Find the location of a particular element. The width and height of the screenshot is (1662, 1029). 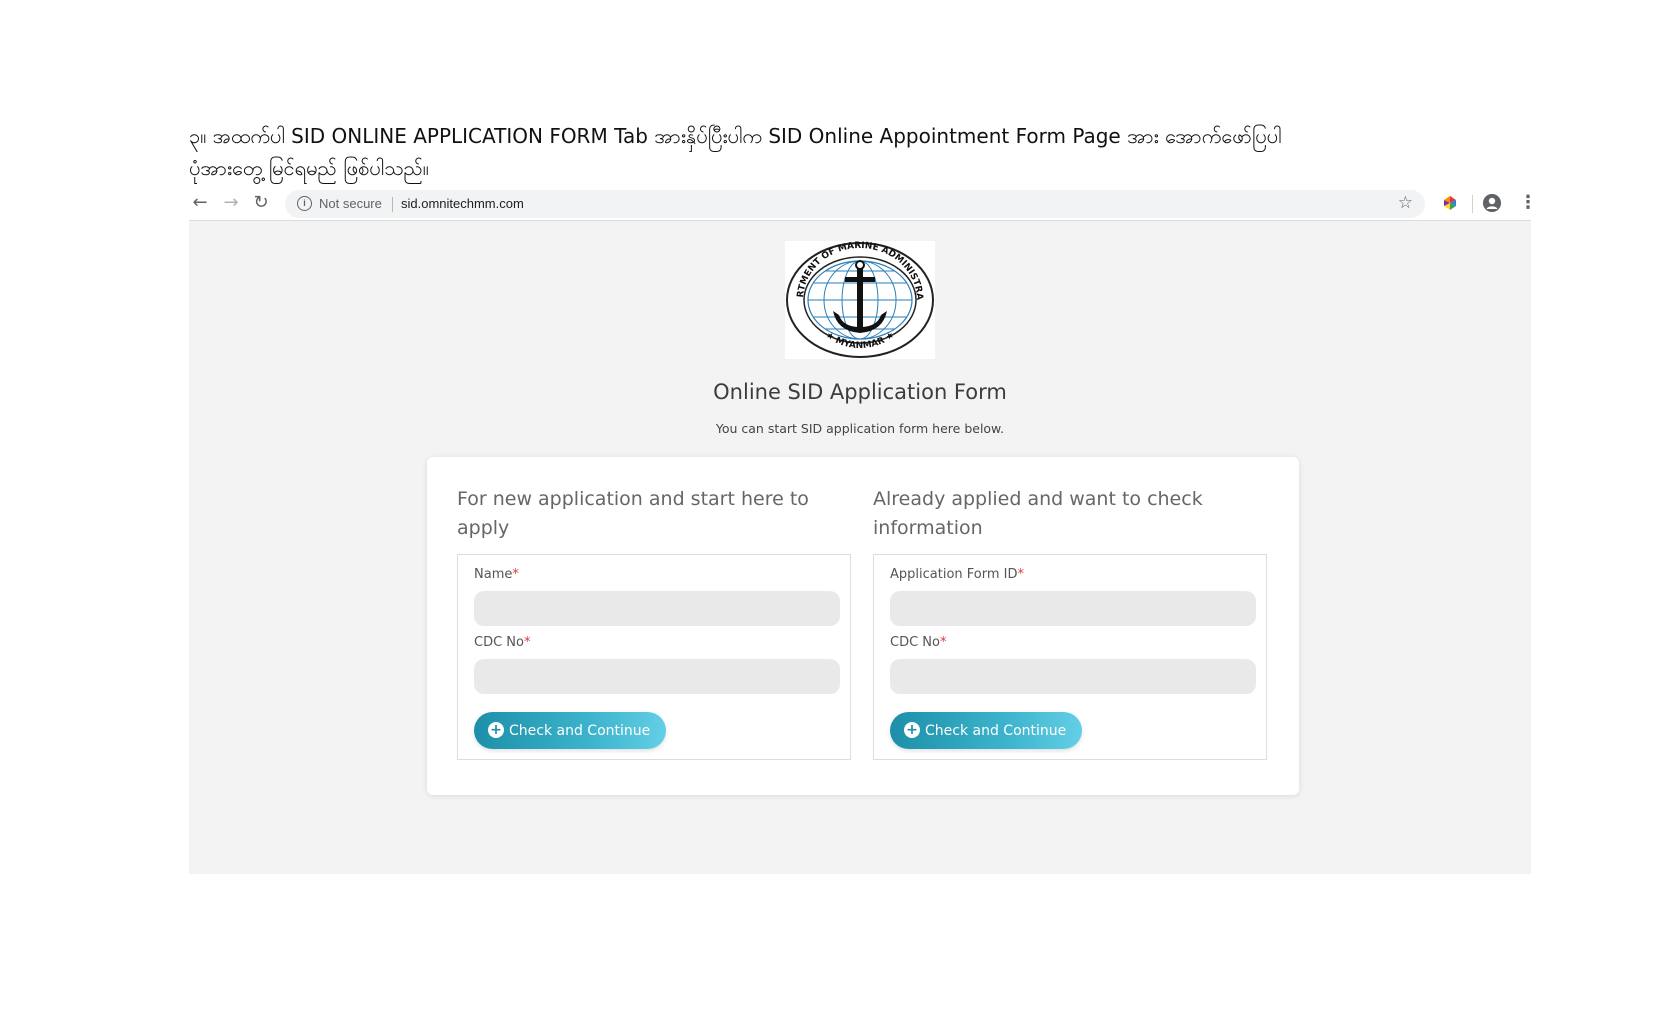

forward-arrow-icon: → is located at coordinates (231, 203).